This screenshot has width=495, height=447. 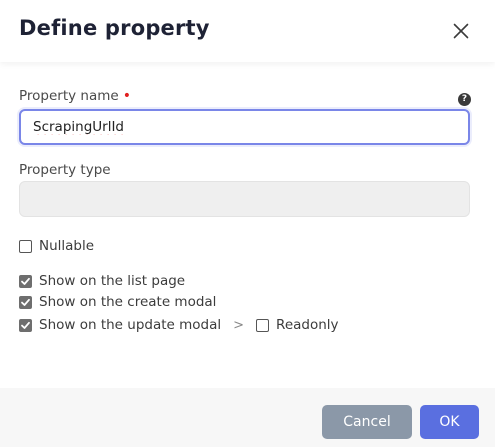 What do you see at coordinates (244, 127) in the screenshot?
I see `property-name-input` at bounding box center [244, 127].